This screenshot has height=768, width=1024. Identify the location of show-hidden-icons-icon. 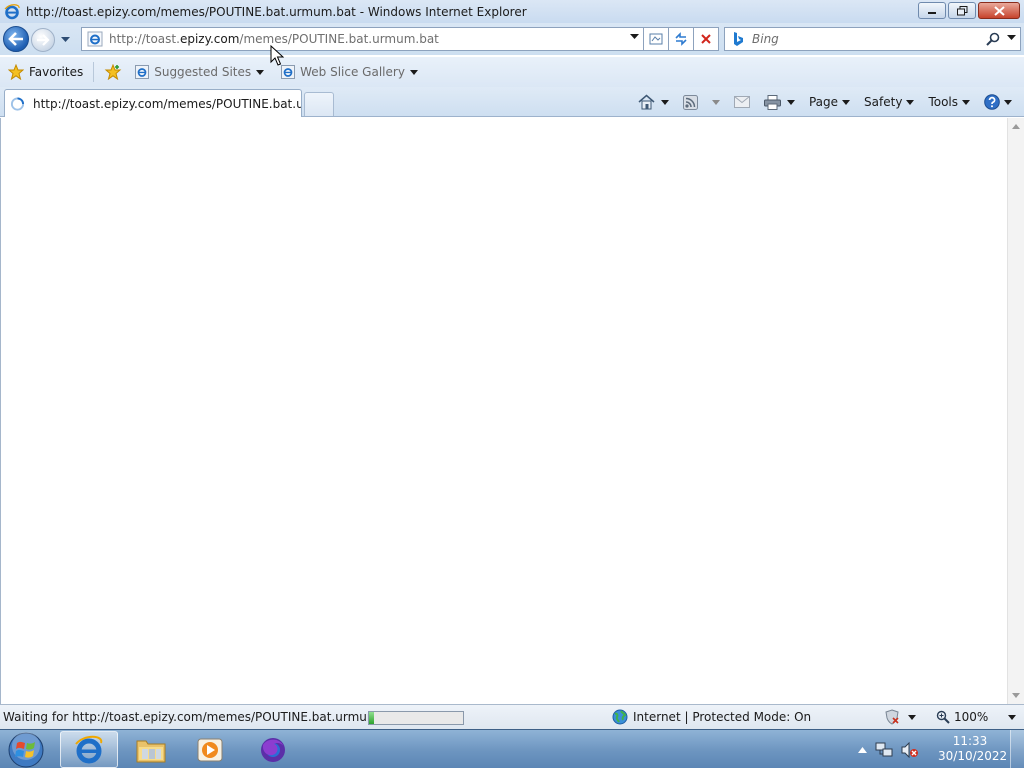
(862, 750).